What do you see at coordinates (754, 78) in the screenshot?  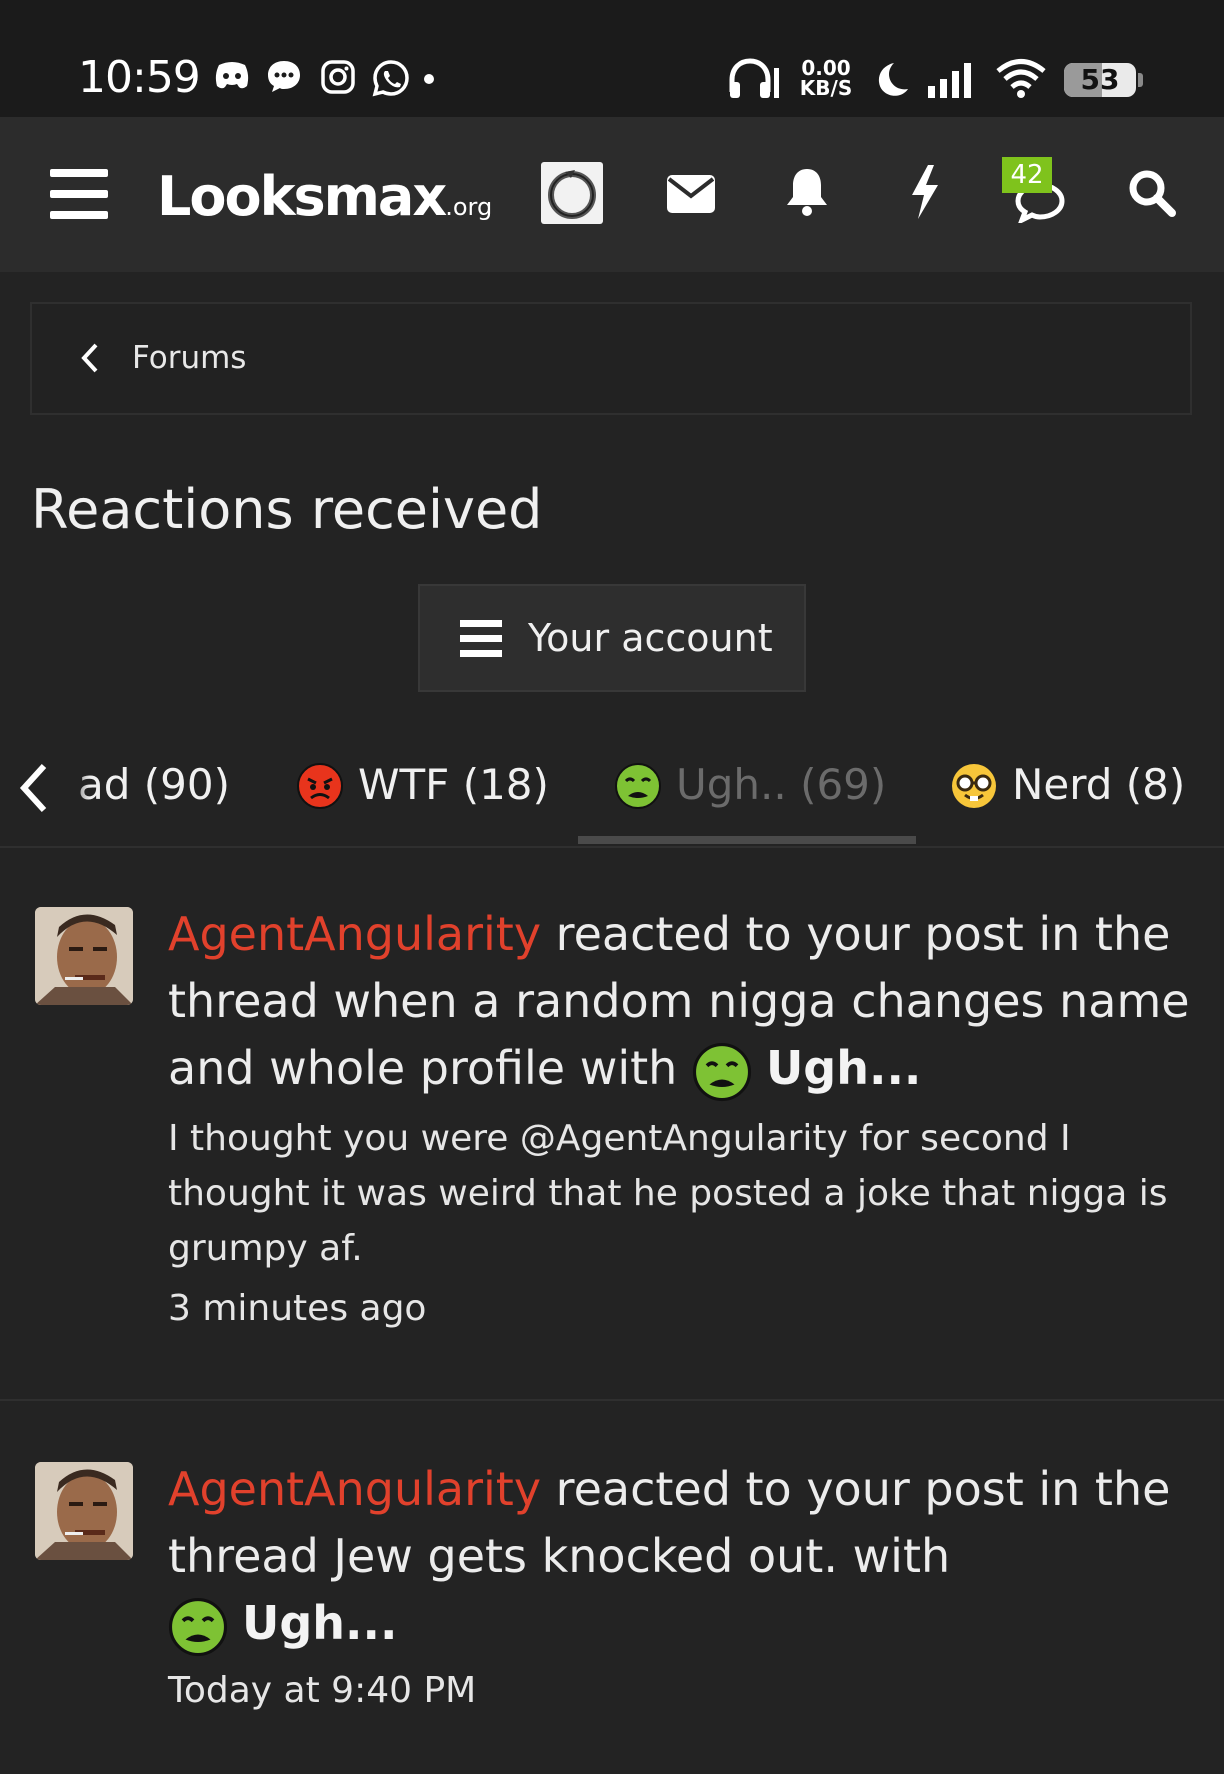 I see `headphones-icon` at bounding box center [754, 78].